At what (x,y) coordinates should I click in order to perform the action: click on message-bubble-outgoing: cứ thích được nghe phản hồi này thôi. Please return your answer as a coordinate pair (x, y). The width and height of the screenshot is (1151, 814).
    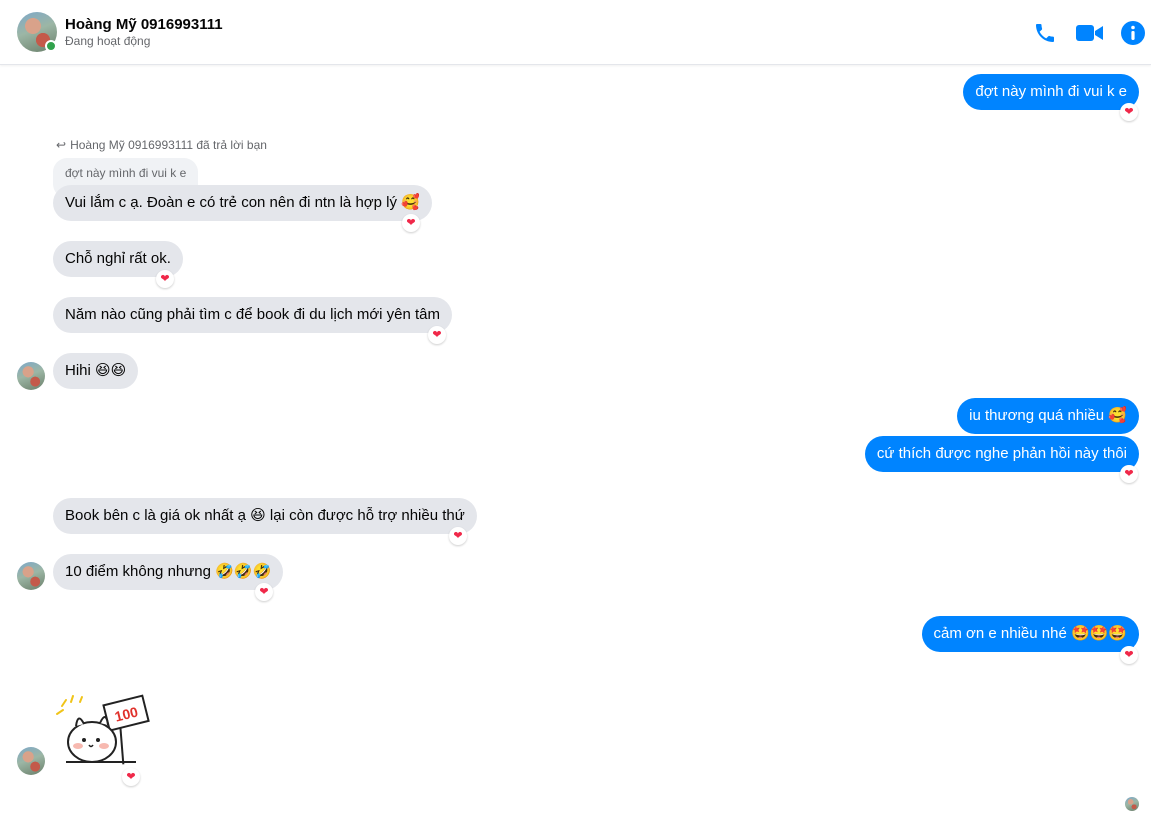
    Looking at the image, I should click on (1001, 454).